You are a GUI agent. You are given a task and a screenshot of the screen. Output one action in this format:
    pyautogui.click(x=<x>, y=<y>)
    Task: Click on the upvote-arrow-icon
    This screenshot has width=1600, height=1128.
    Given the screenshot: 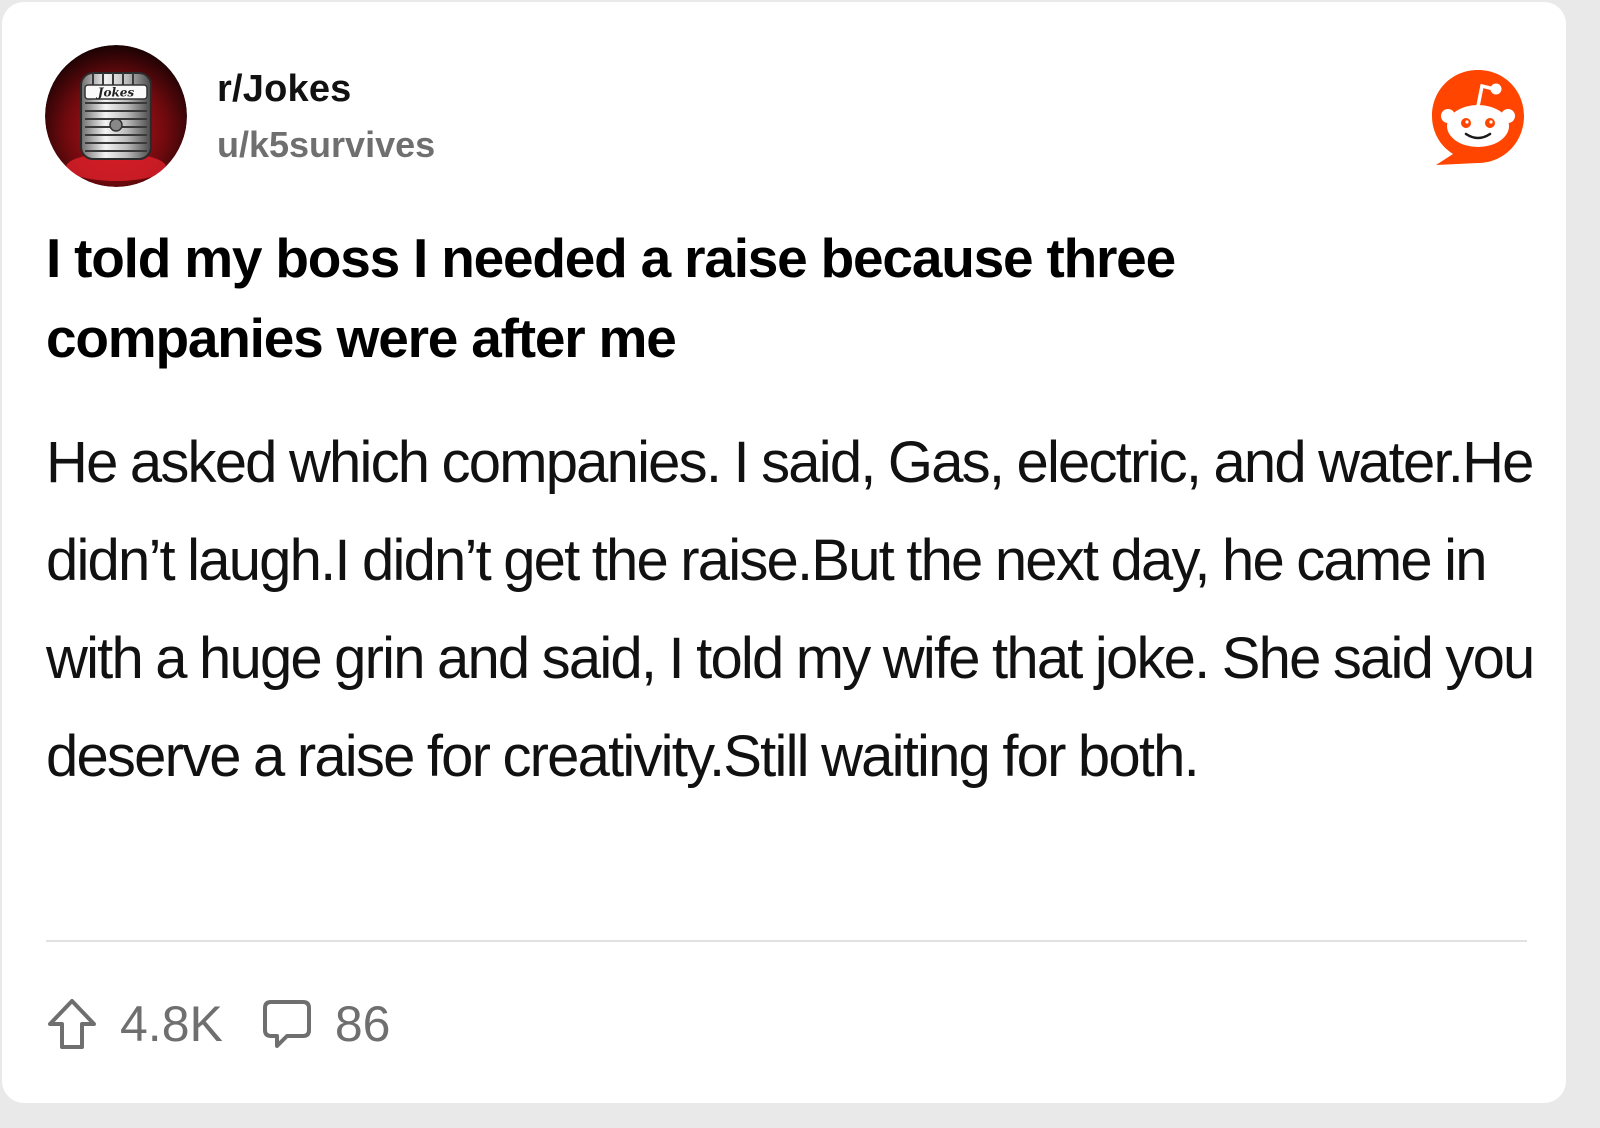 What is the action you would take?
    pyautogui.click(x=72, y=1024)
    